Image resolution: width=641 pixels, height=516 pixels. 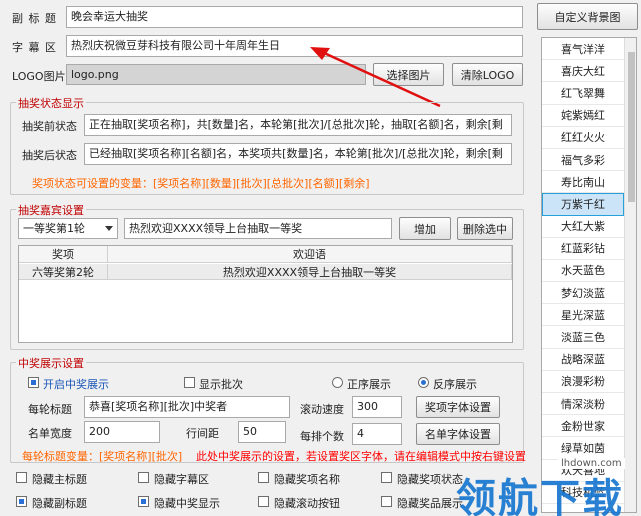 What do you see at coordinates (51, 210) in the screenshot?
I see `guest-group-title: 抽奖嘉宾设置` at bounding box center [51, 210].